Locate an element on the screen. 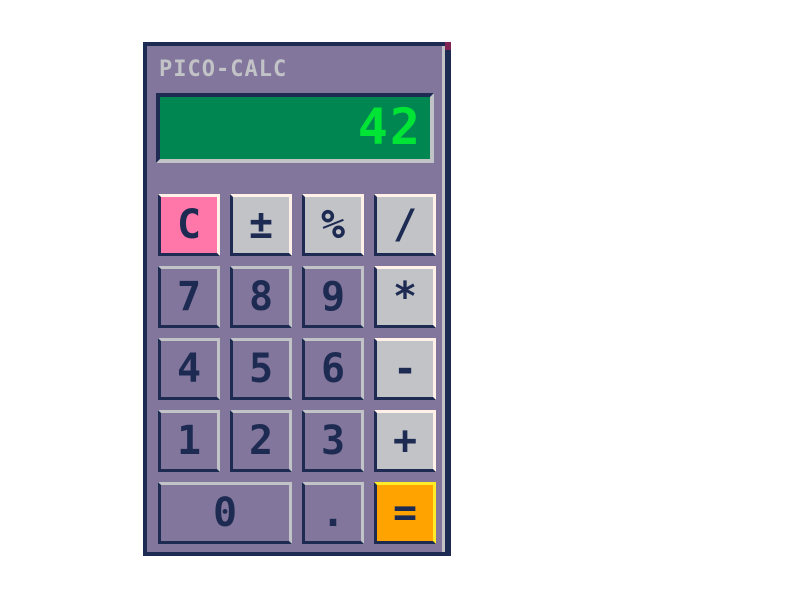 The height and width of the screenshot is (600, 800). digit-2-button: 2 is located at coordinates (261, 441).